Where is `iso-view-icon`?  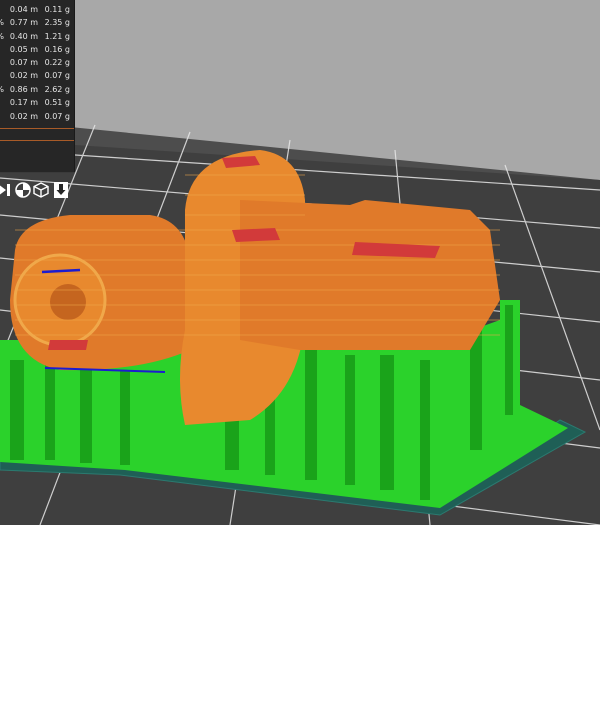 iso-view-icon is located at coordinates (23, 190).